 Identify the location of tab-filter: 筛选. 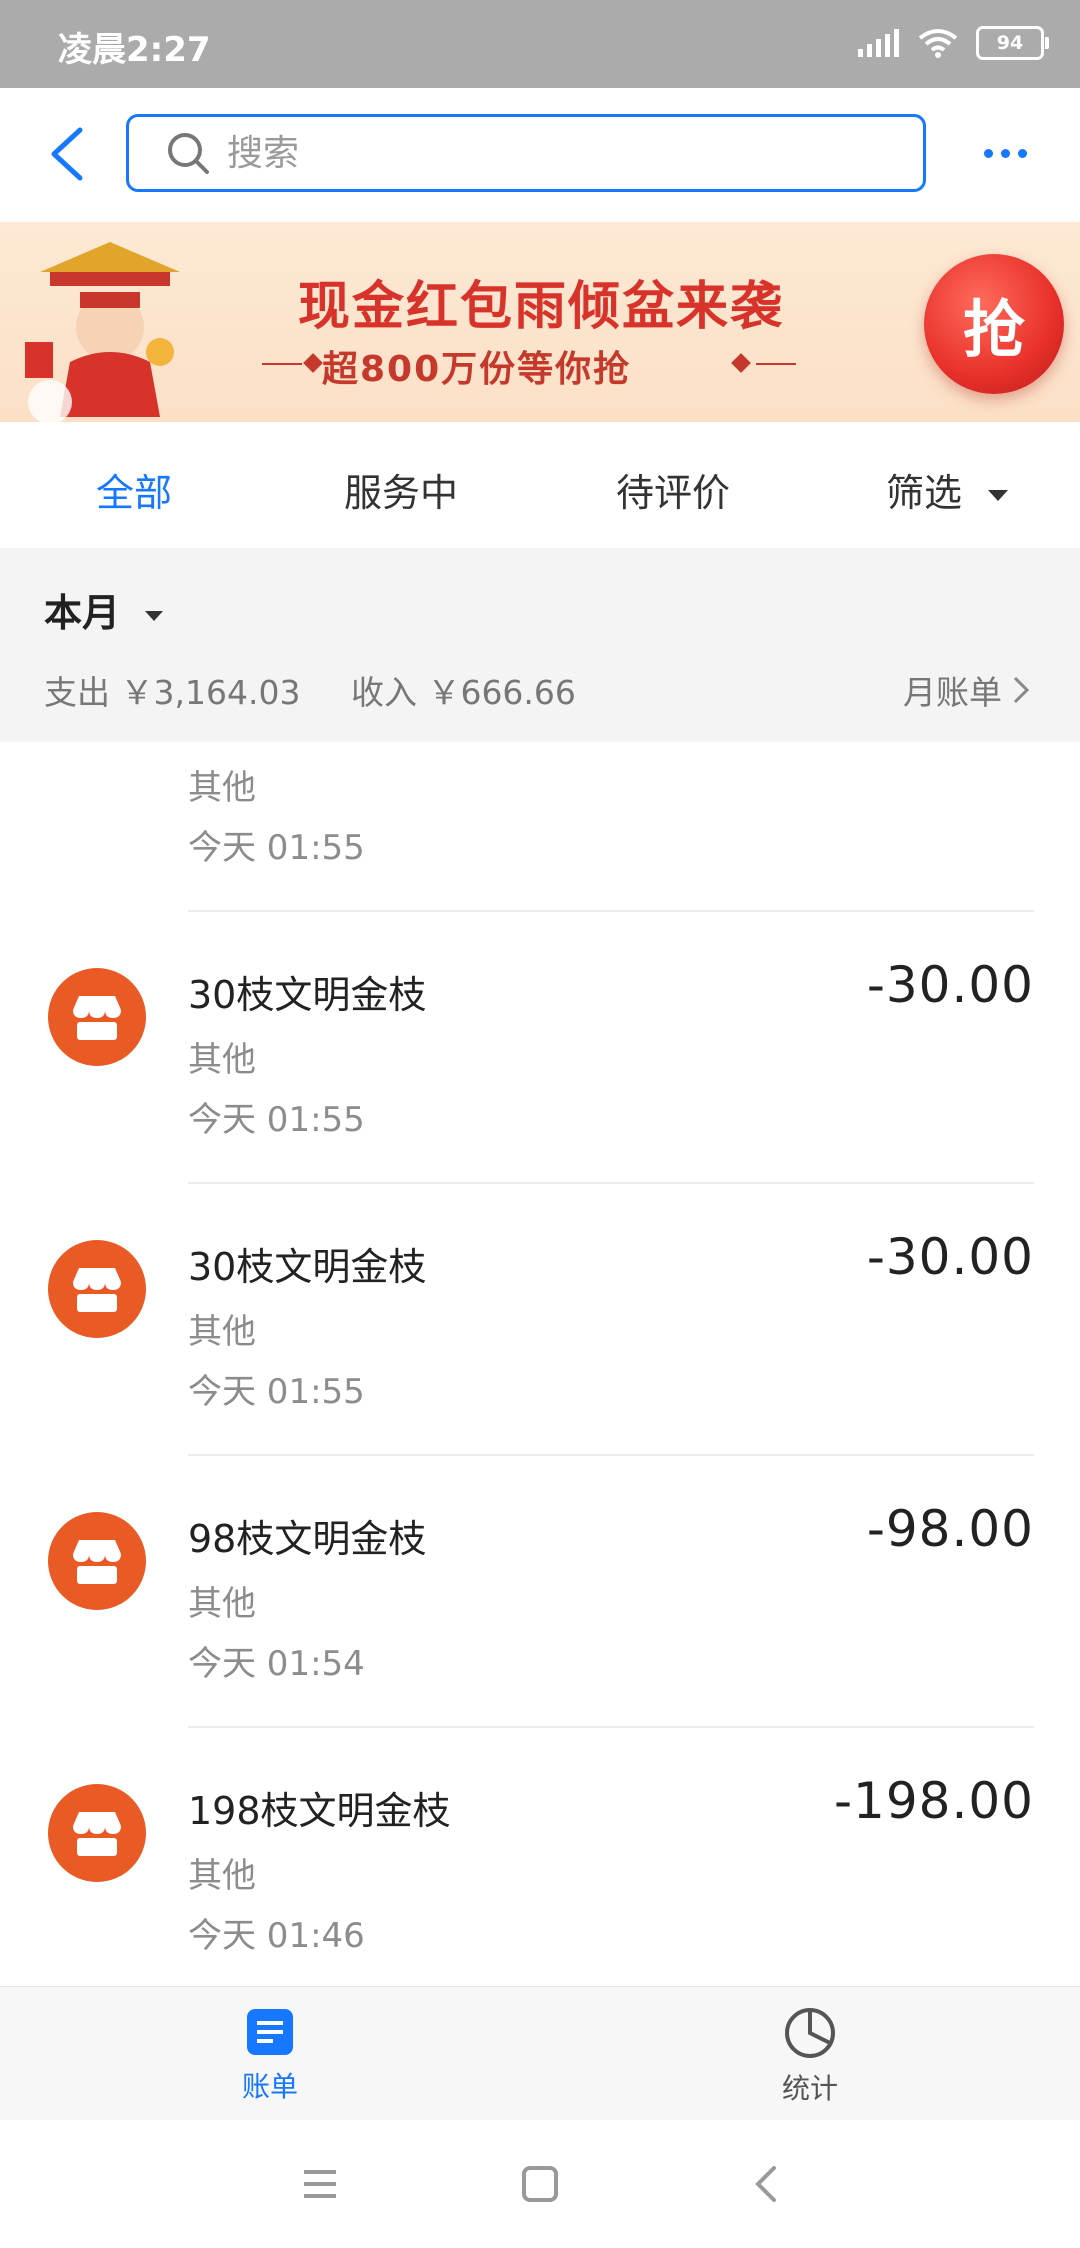
(947, 489).